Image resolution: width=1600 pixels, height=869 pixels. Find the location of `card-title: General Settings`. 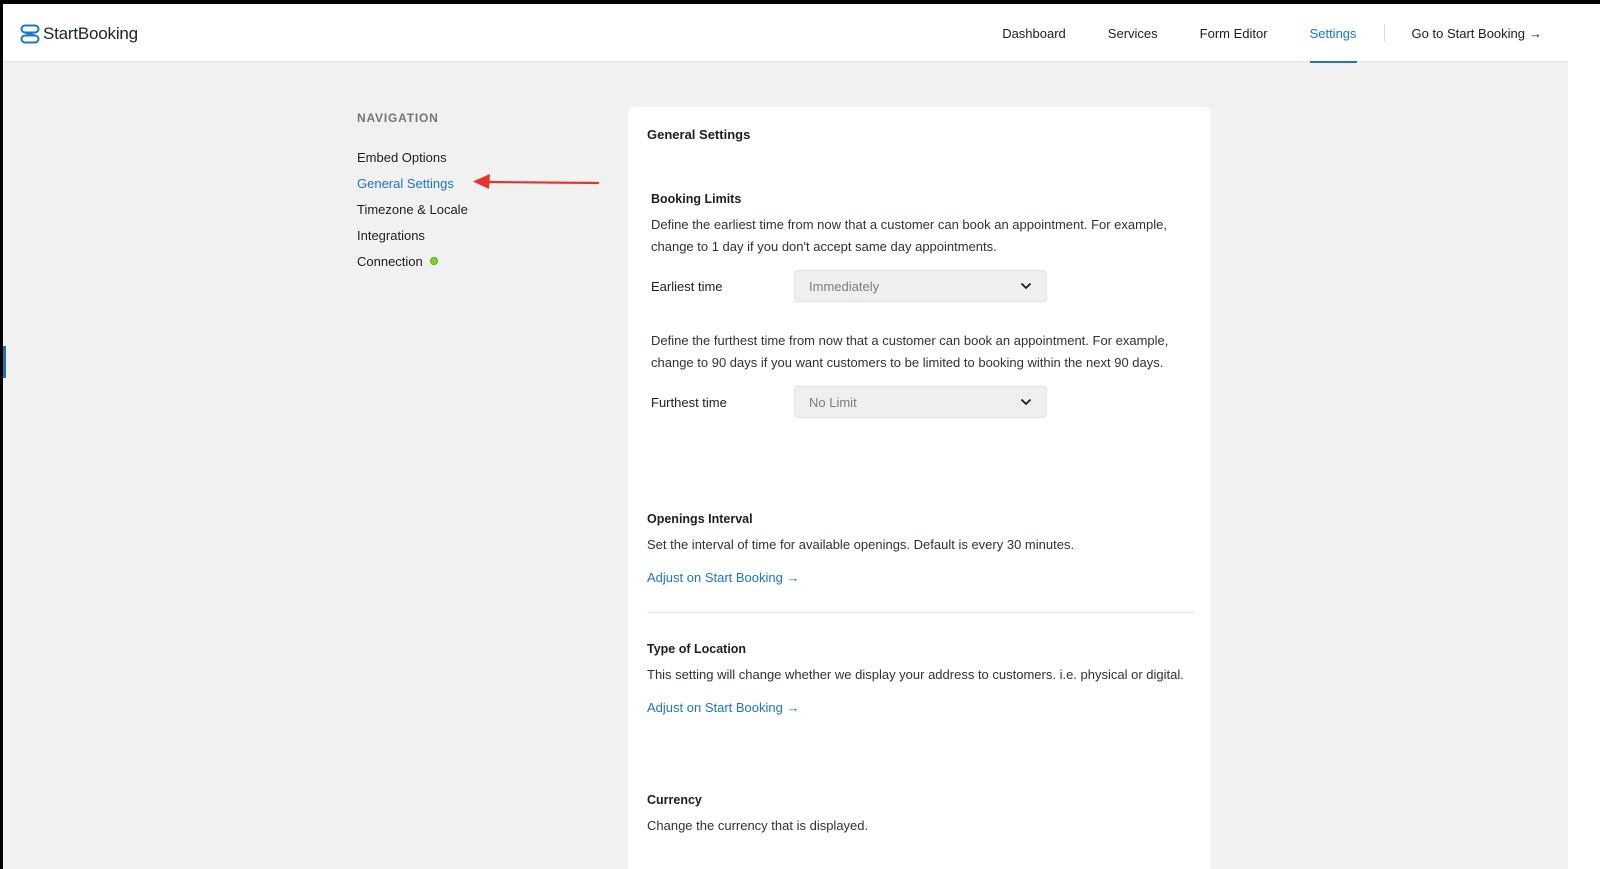

card-title: General Settings is located at coordinates (699, 134).